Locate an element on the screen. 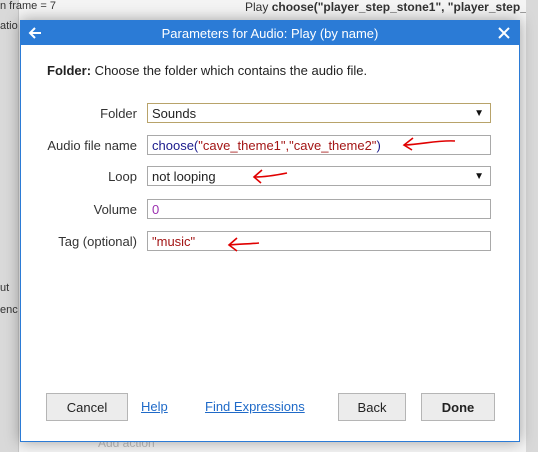 The width and height of the screenshot is (538, 452). background-right-panel is located at coordinates (532, 226).